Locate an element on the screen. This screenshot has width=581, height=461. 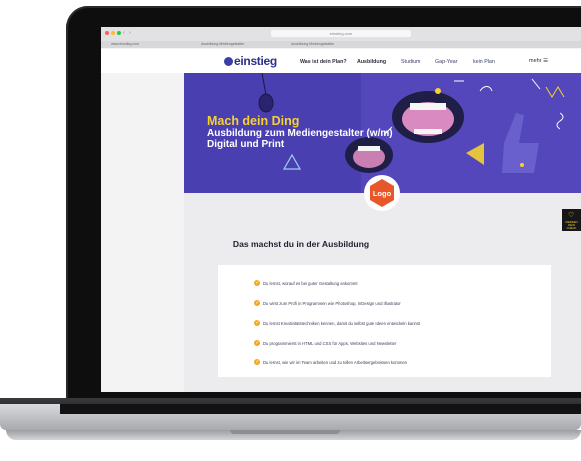
browser-tab: www.einstieg.com is located at coordinates (125, 44).